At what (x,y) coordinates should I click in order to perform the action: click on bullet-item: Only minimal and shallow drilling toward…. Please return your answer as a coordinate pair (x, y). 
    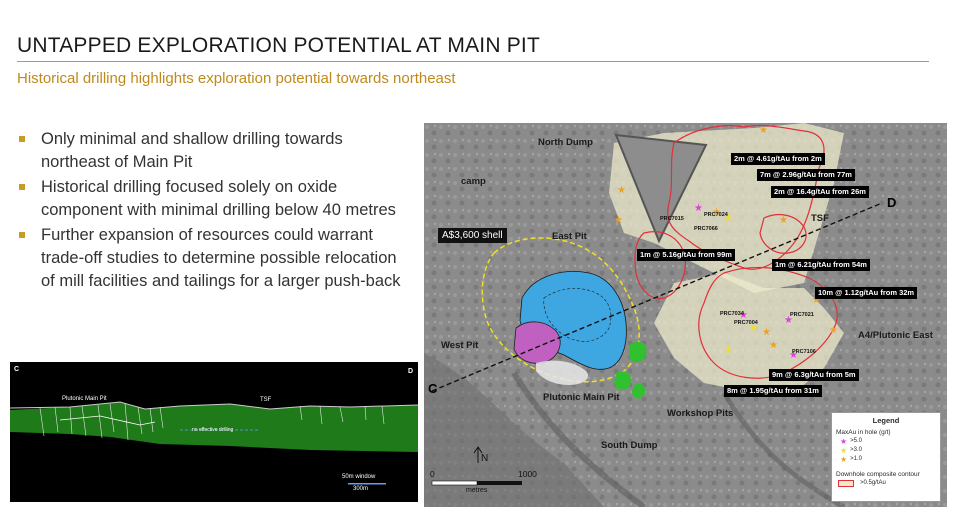
    Looking at the image, I should click on (212, 151).